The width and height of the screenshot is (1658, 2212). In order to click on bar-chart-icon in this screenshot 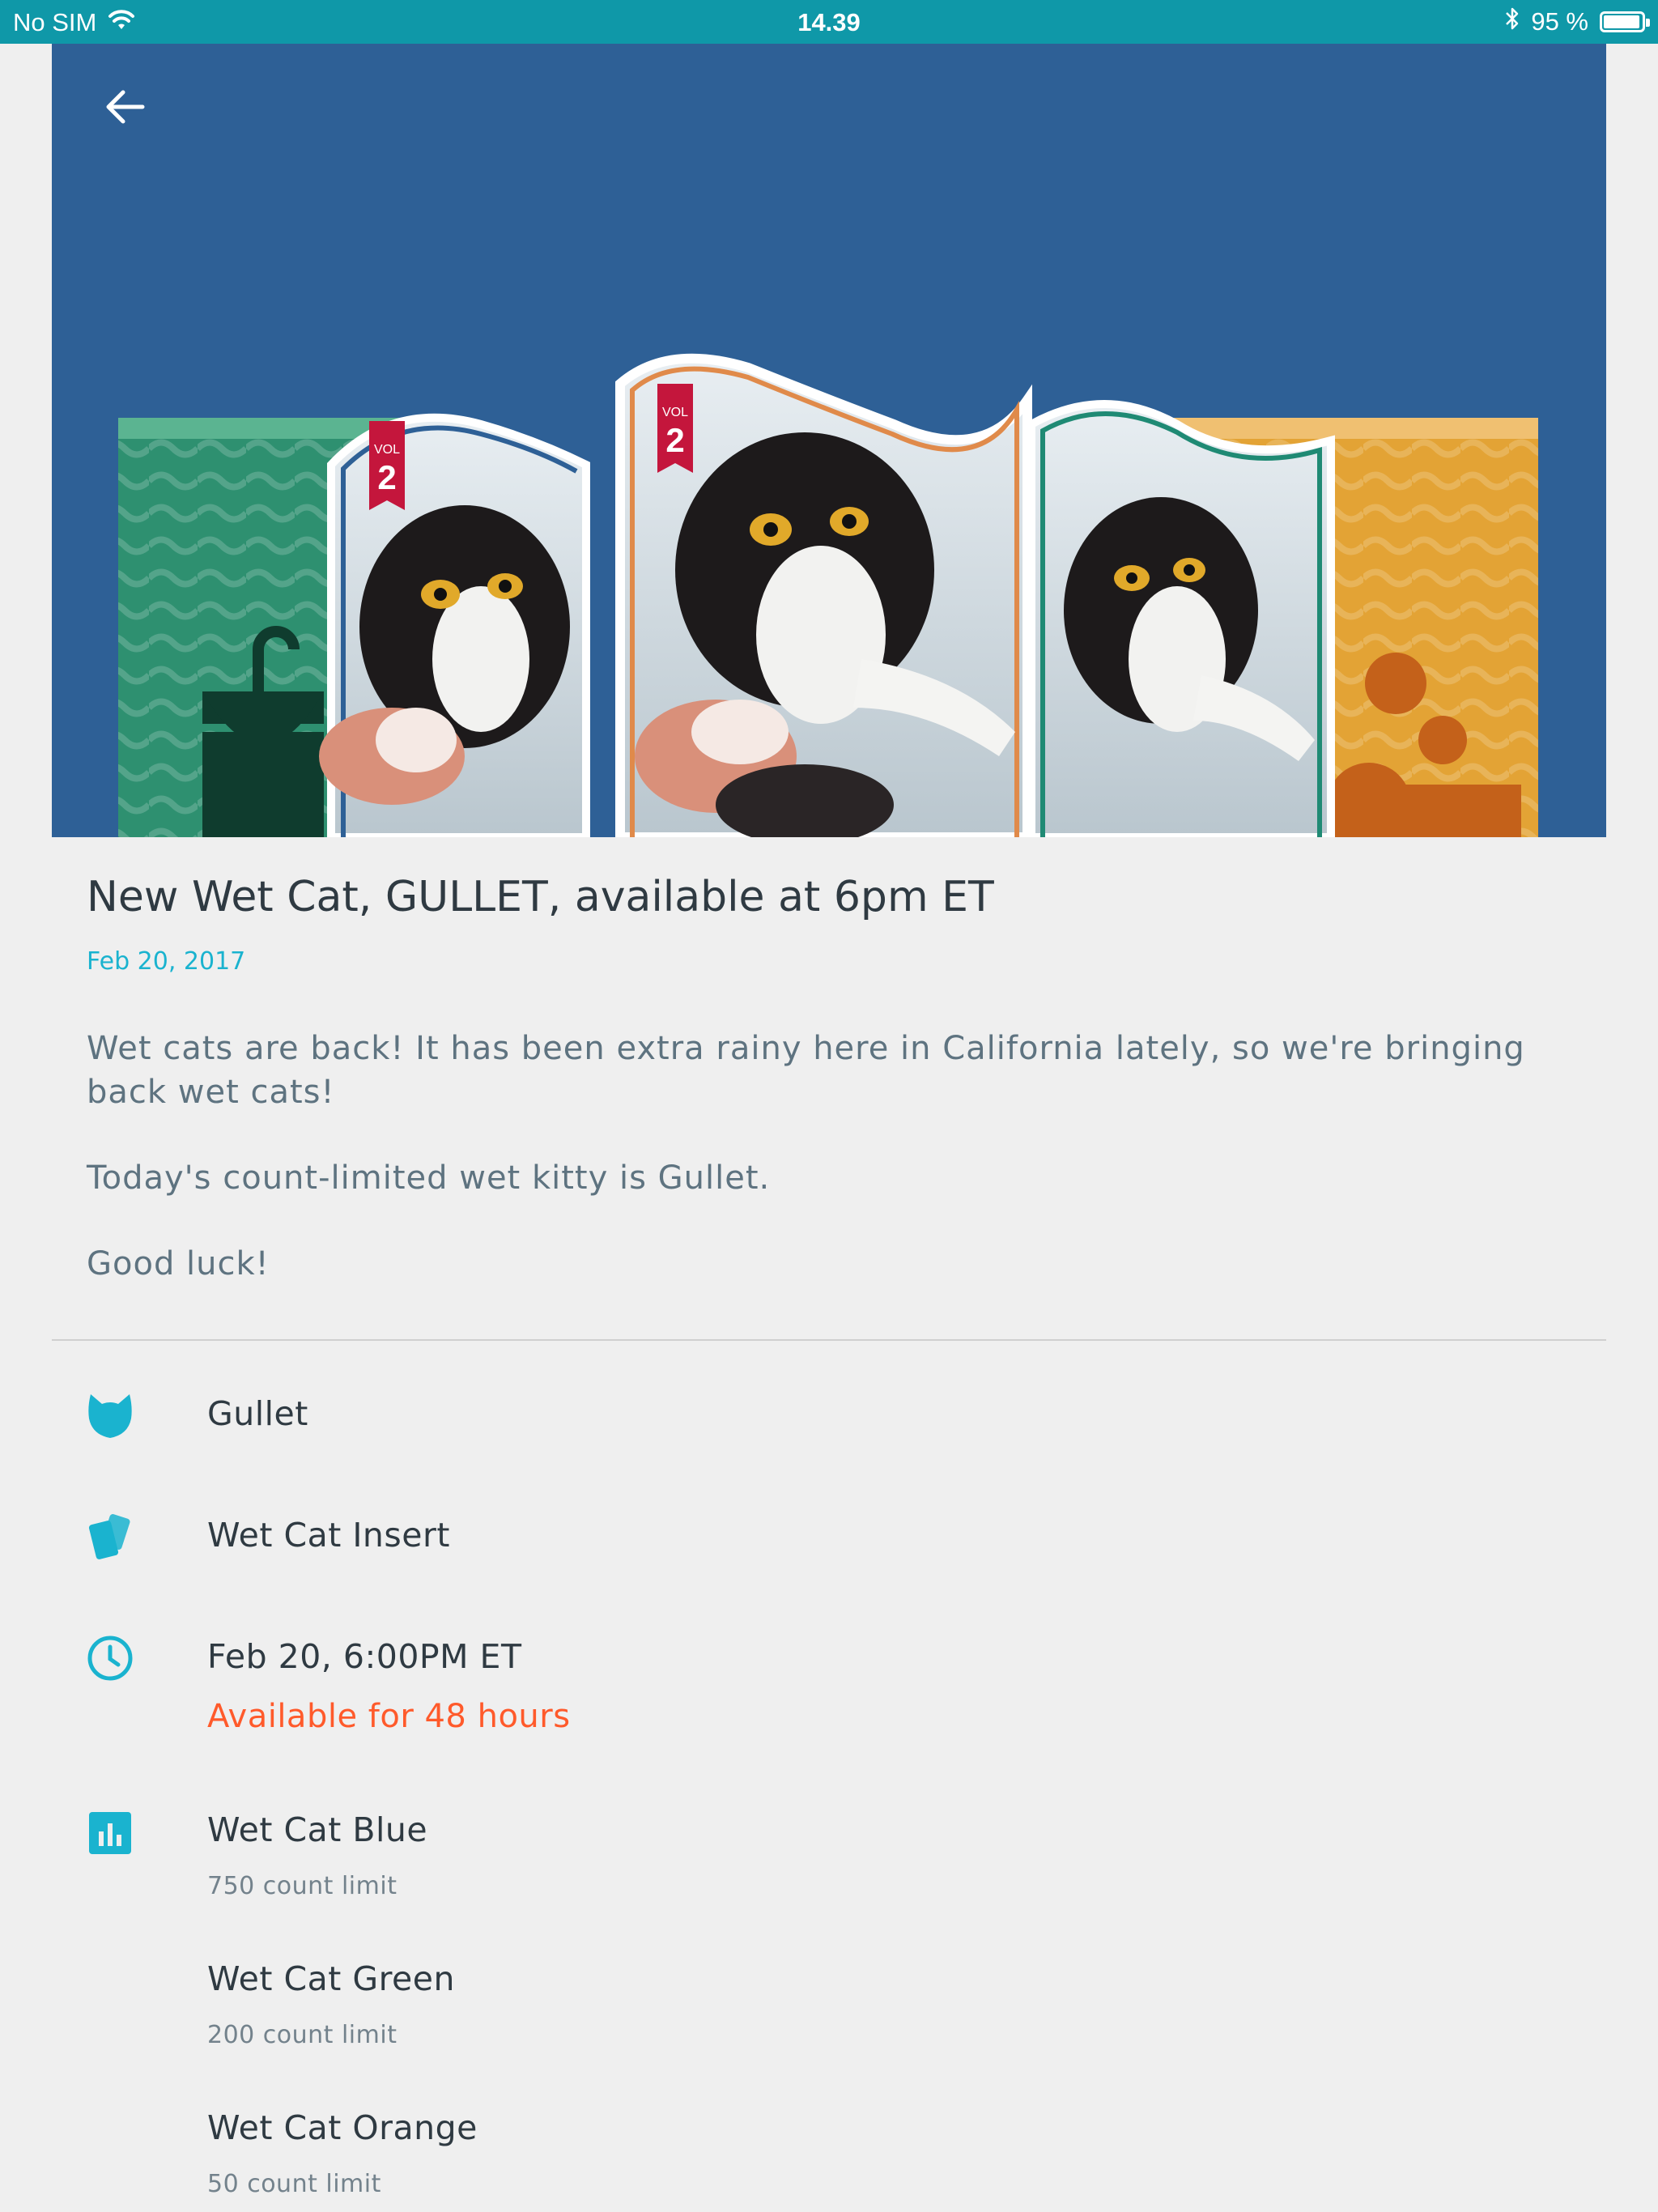, I will do `click(110, 1833)`.